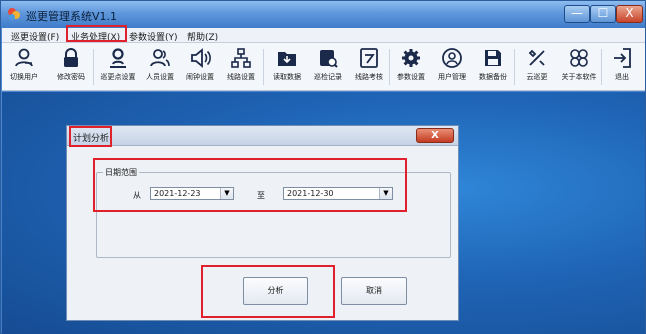 The height and width of the screenshot is (334, 646). I want to click on toolbar-route: 线路设置, so click(241, 67).